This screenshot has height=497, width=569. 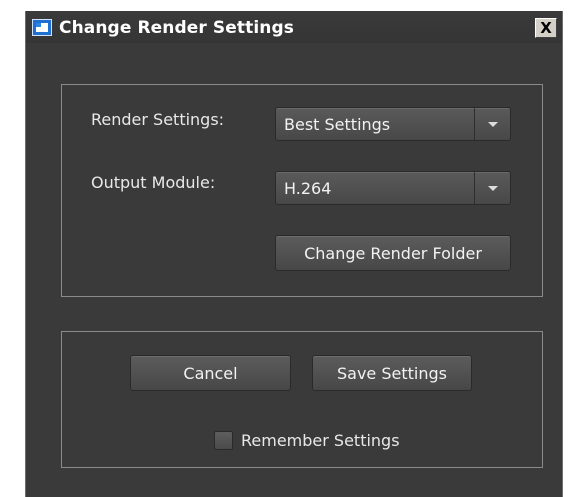 I want to click on remember-settings-label: Remember Settings, so click(x=320, y=440).